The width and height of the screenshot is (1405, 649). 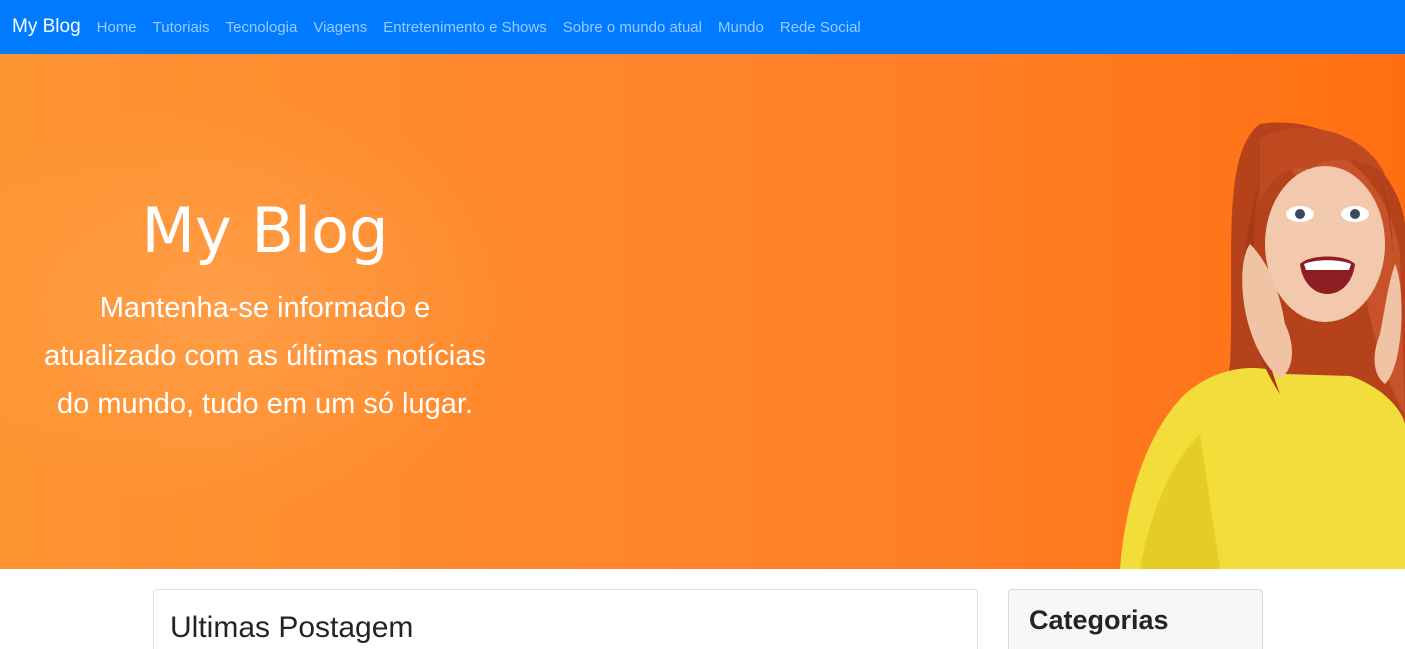 I want to click on hero-title: My Blog, so click(x=265, y=230).